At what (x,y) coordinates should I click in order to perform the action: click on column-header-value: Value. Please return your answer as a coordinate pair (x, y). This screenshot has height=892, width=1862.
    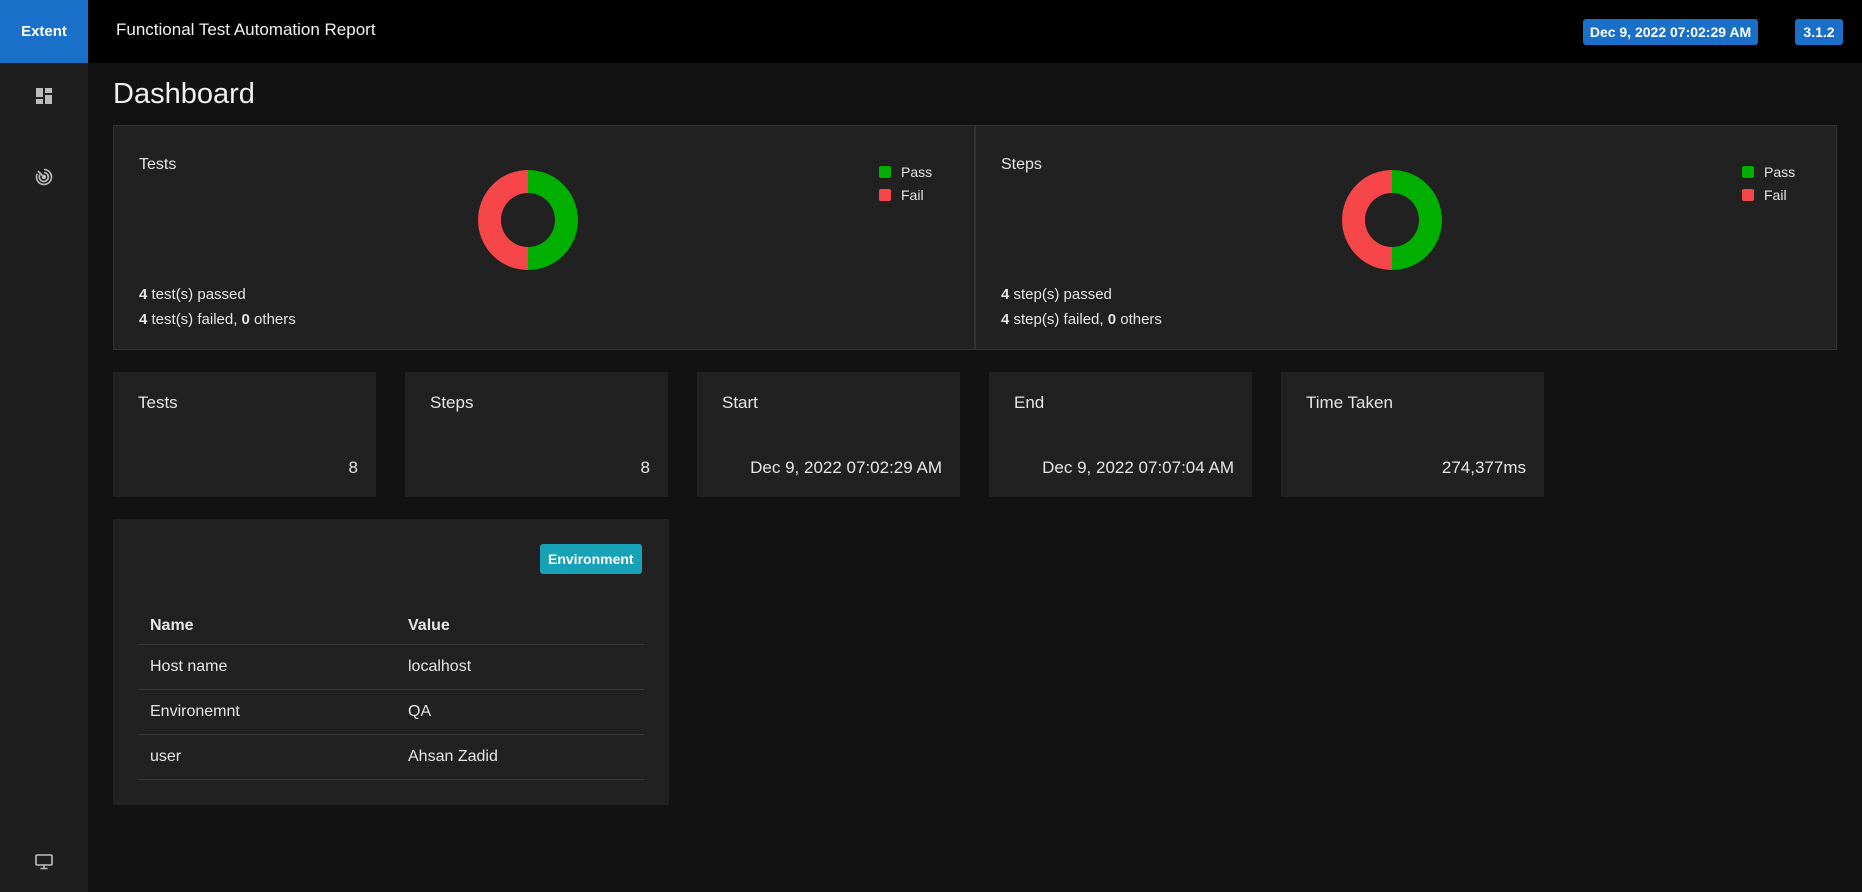
    Looking at the image, I should click on (520, 627).